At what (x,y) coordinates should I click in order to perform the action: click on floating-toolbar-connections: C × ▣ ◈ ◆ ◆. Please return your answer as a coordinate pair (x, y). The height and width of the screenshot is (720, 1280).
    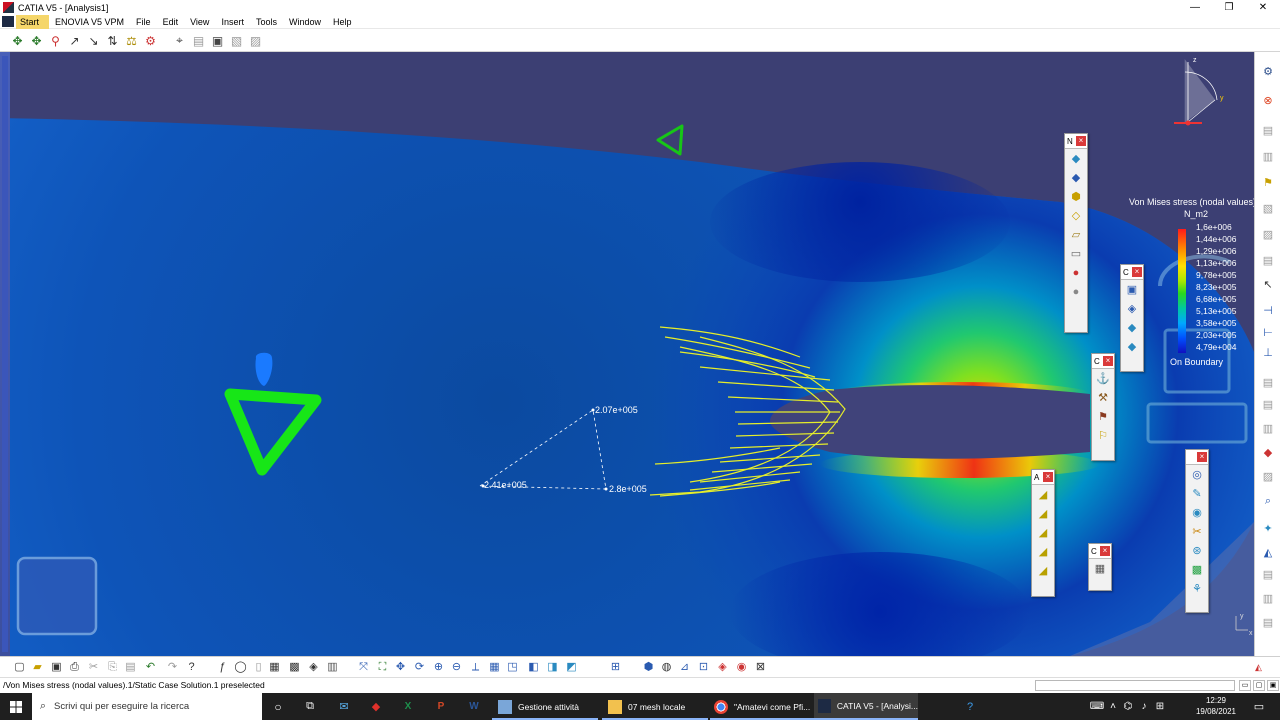
    Looking at the image, I should click on (1132, 318).